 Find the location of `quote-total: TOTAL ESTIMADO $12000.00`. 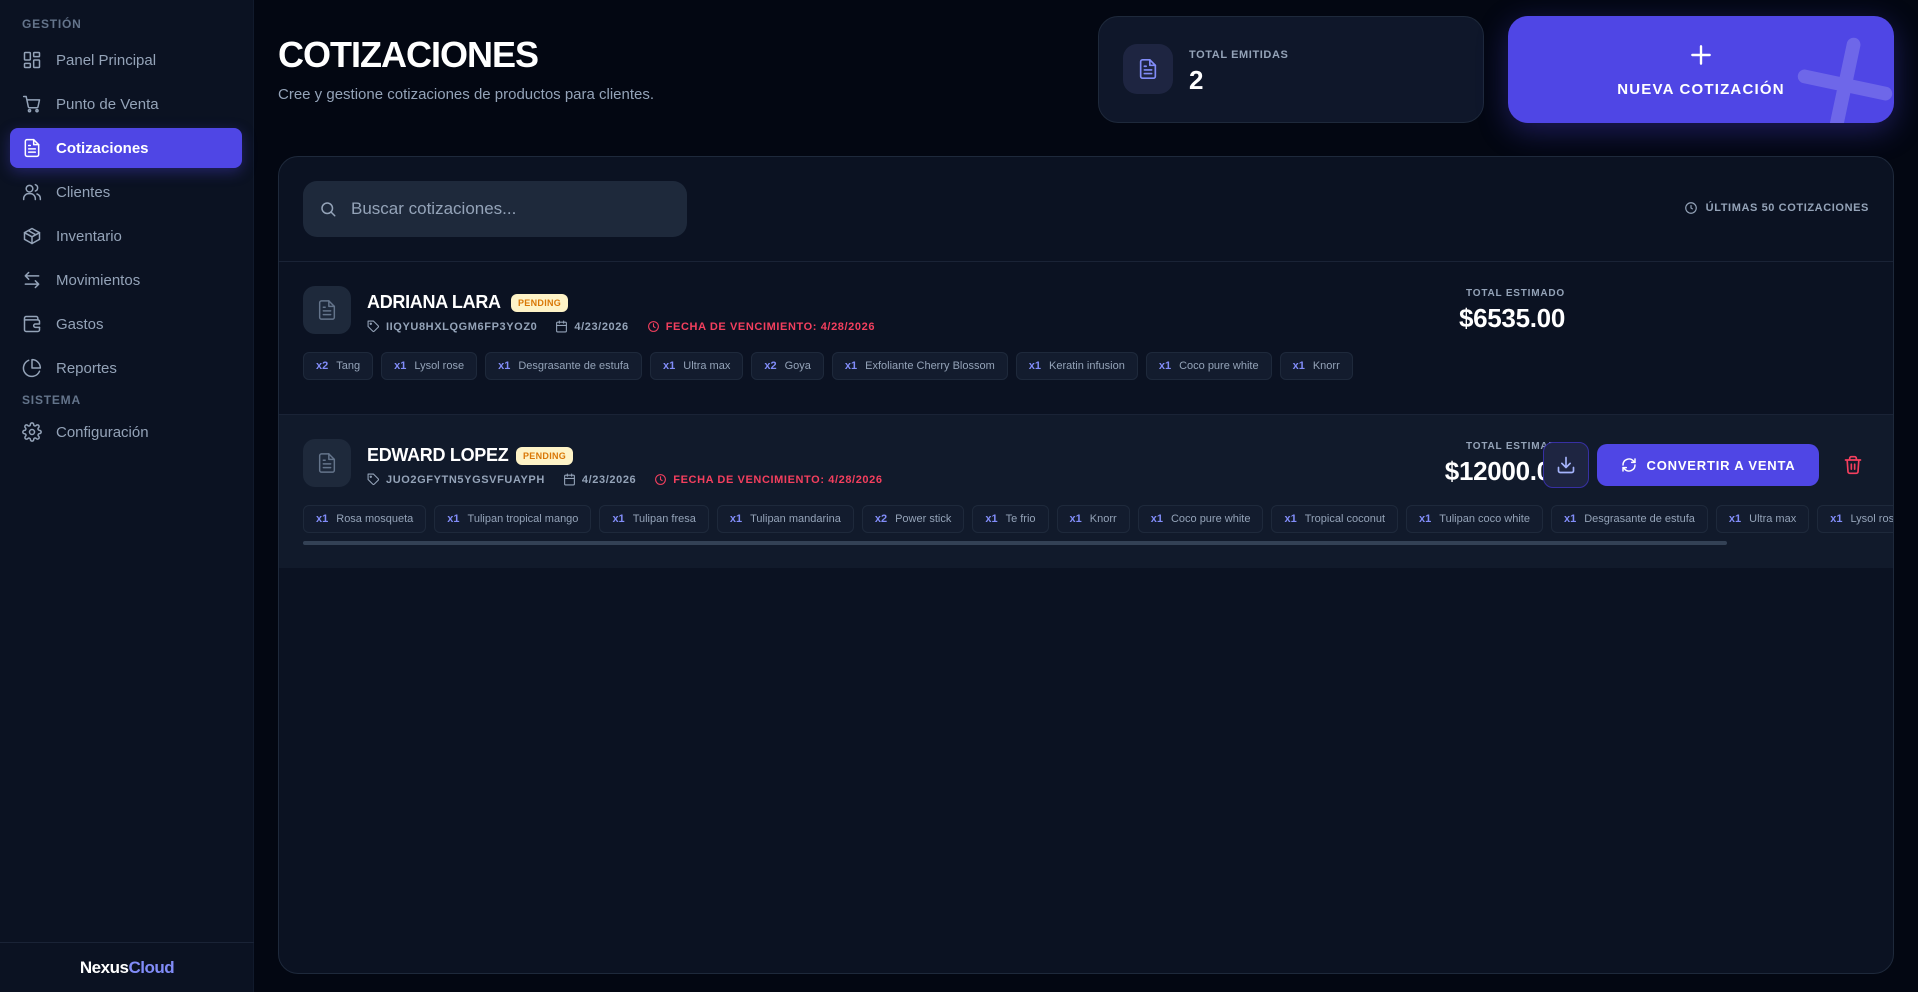

quote-total: TOTAL ESTIMADO $12000.00 is located at coordinates (1422, 464).